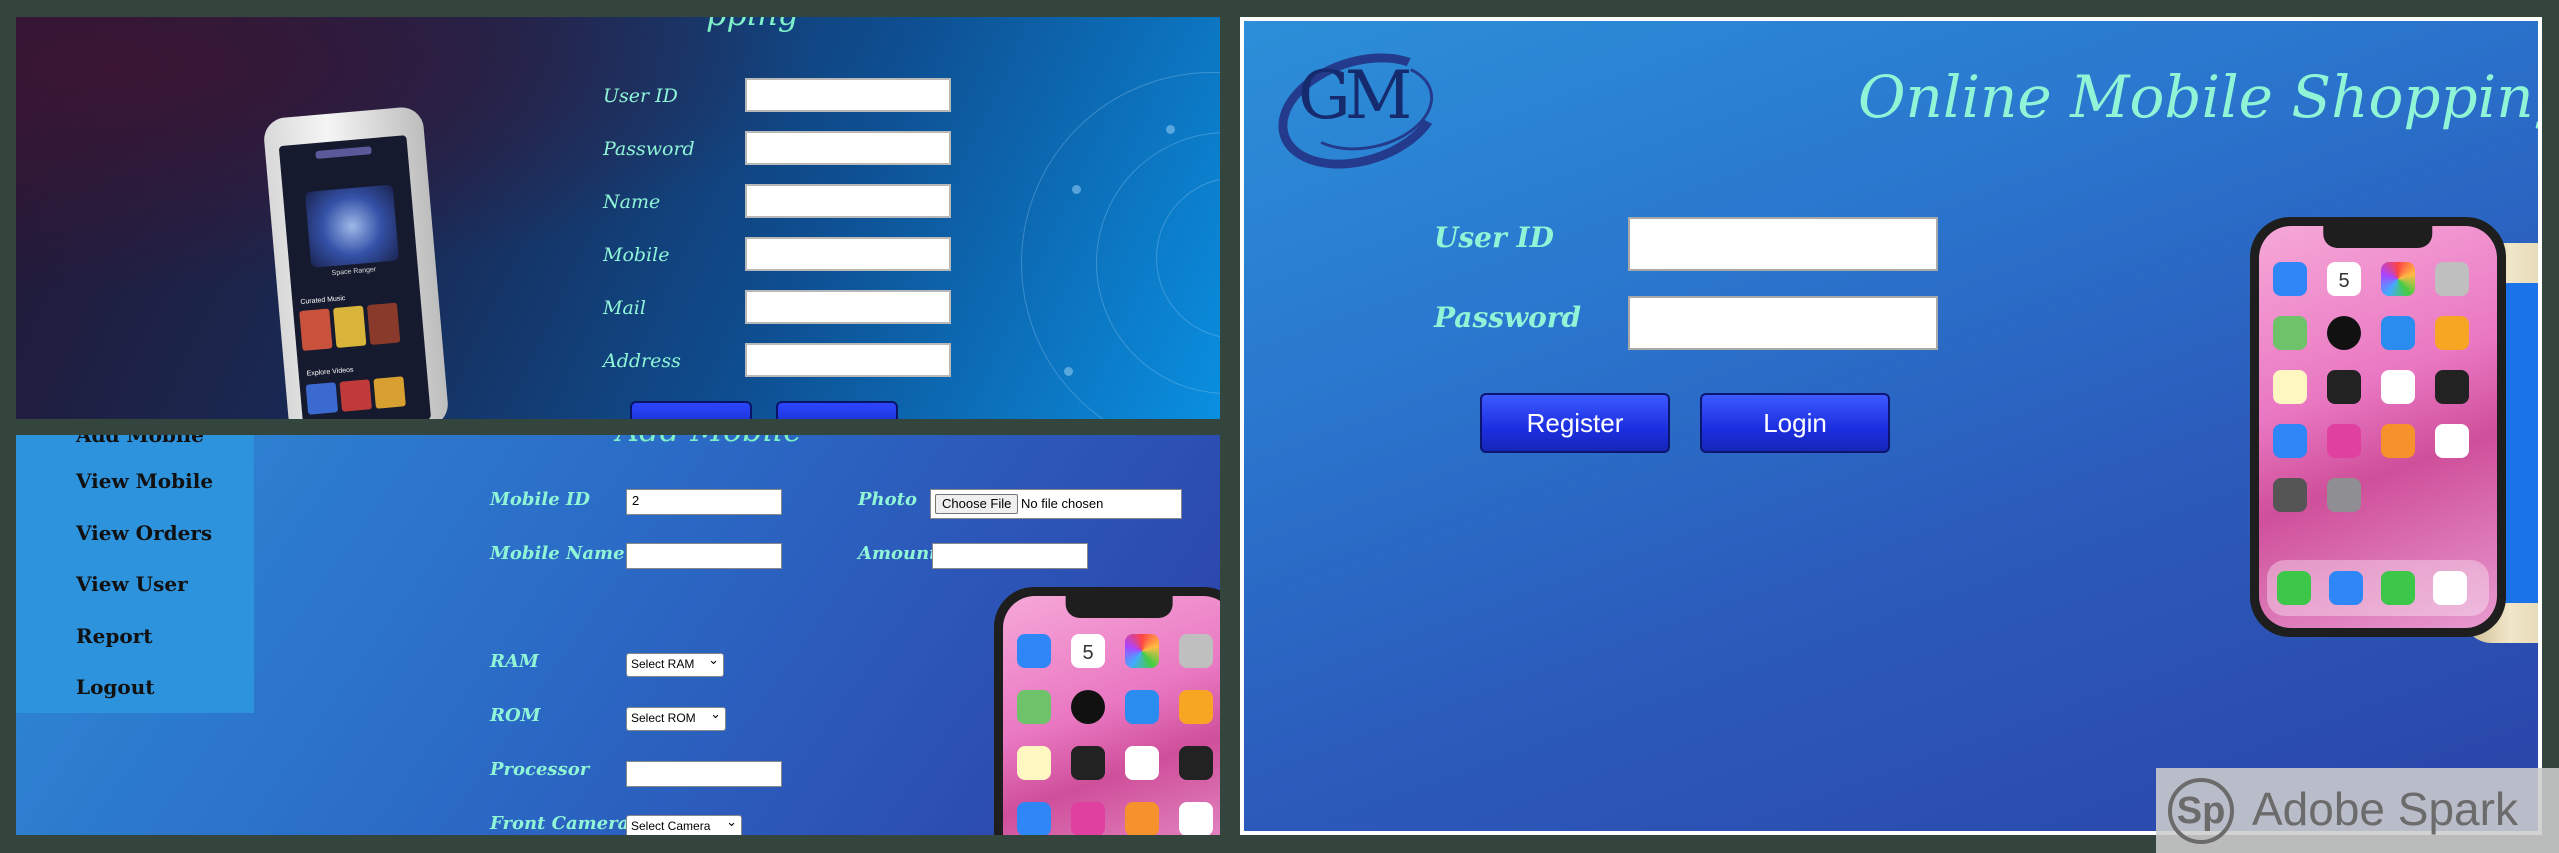 Image resolution: width=2559 pixels, height=853 pixels. Describe the element at coordinates (2378, 588) in the screenshot. I see `phone-dock` at that location.